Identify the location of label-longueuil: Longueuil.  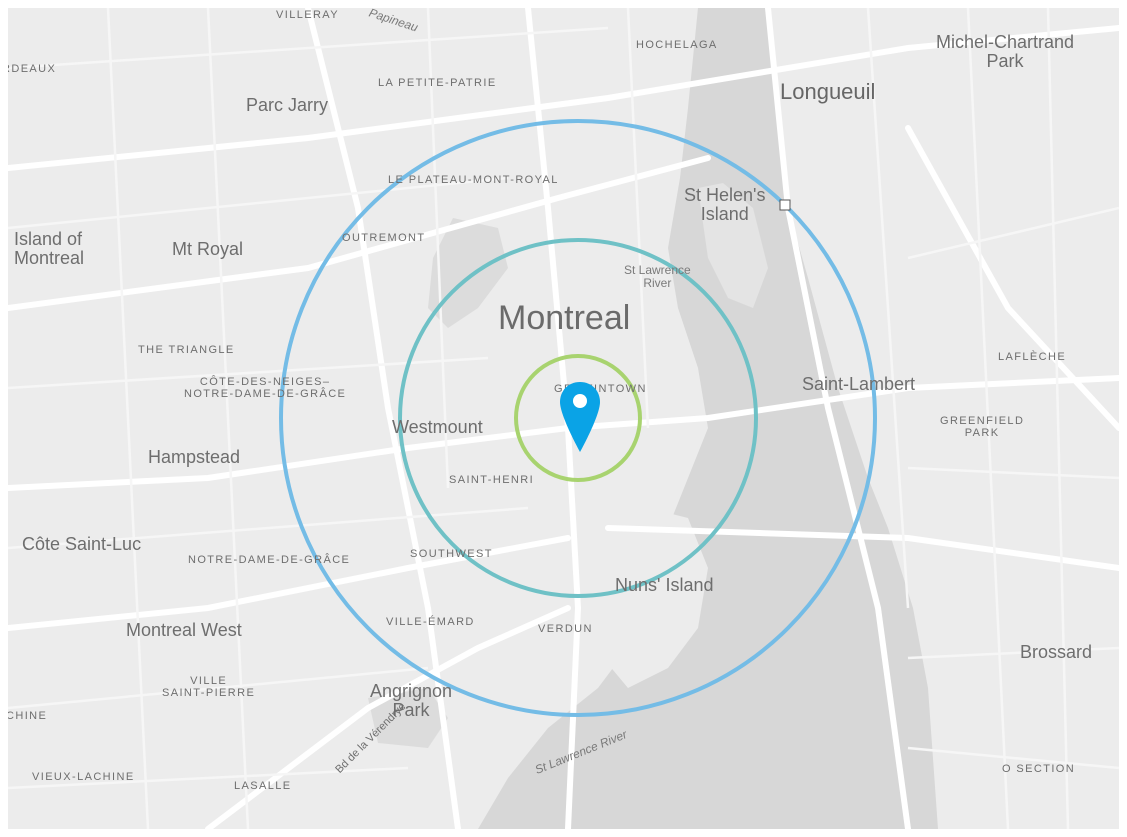
(828, 91).